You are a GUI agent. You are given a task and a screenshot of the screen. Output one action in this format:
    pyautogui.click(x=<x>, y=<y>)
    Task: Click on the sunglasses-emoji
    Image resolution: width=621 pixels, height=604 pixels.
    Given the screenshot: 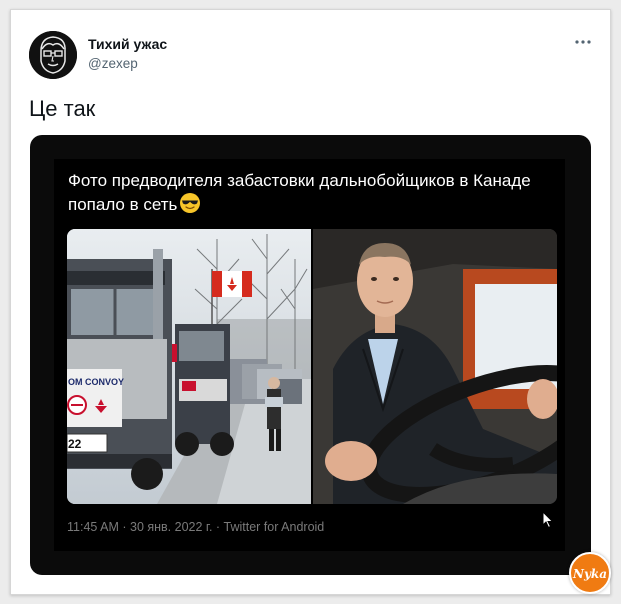 What is the action you would take?
    pyautogui.click(x=190, y=206)
    